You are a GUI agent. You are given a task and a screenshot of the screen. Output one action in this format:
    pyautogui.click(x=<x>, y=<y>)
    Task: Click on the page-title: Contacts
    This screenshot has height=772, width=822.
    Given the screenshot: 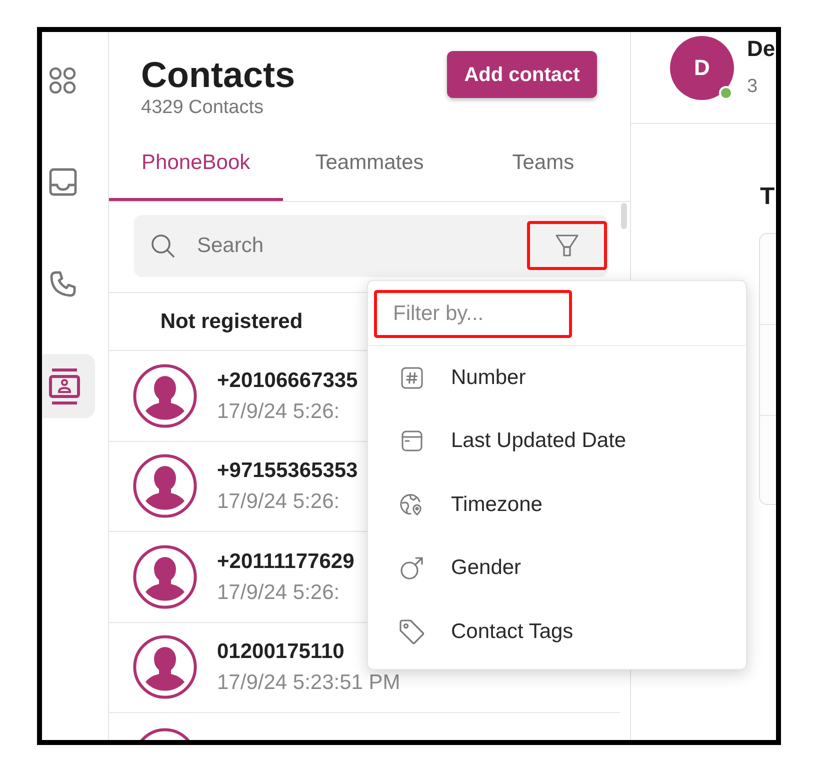 What is the action you would take?
    pyautogui.click(x=218, y=75)
    